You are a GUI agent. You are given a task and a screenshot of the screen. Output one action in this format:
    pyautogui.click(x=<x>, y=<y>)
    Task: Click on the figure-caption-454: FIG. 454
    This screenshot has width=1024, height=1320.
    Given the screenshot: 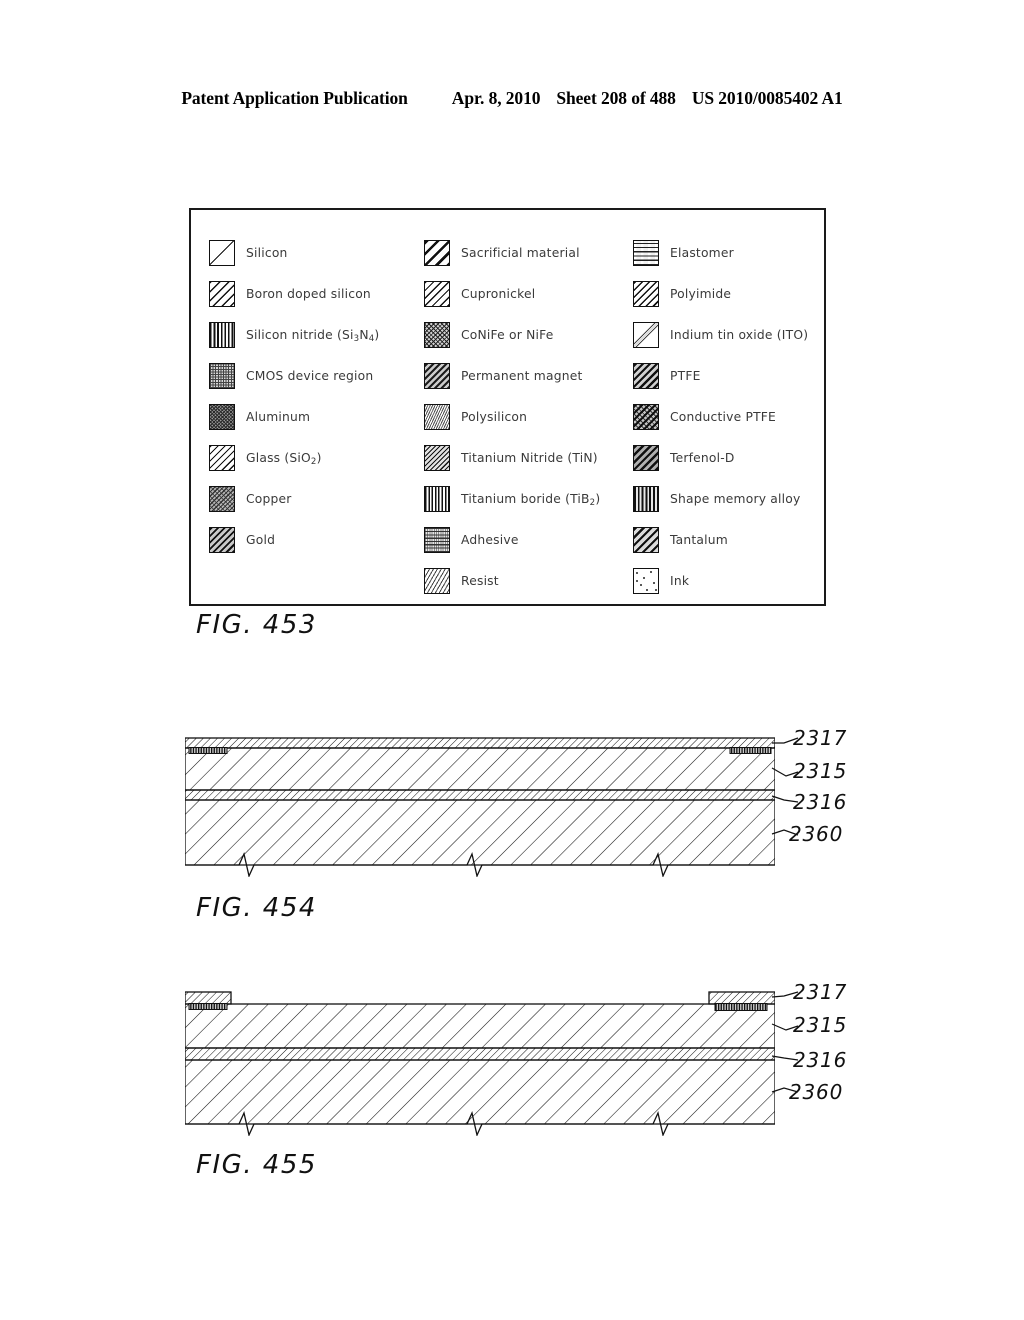 What is the action you would take?
    pyautogui.click(x=256, y=908)
    